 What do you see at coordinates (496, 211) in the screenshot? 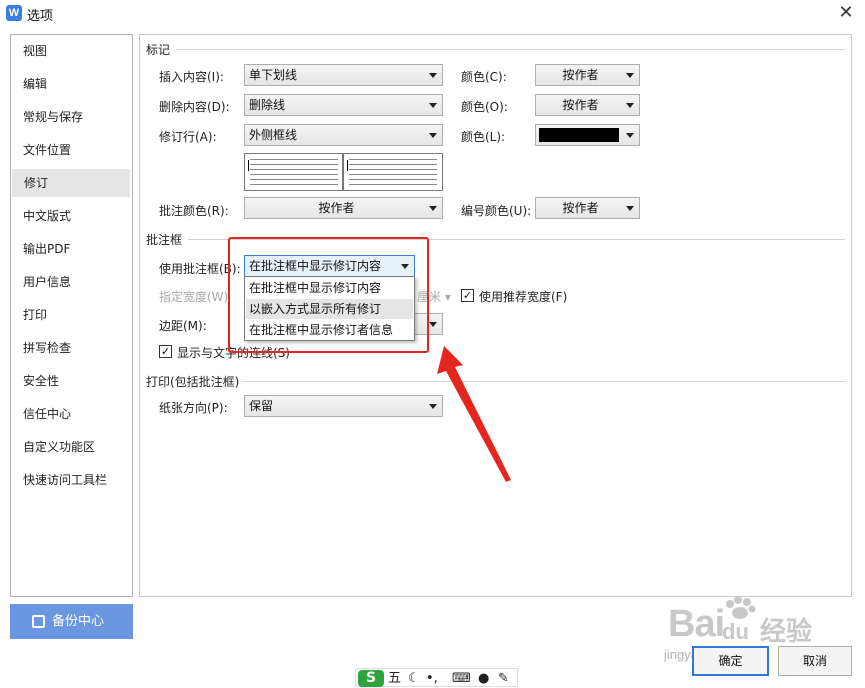
I see `number-color-label: 编号颜色(U):` at bounding box center [496, 211].